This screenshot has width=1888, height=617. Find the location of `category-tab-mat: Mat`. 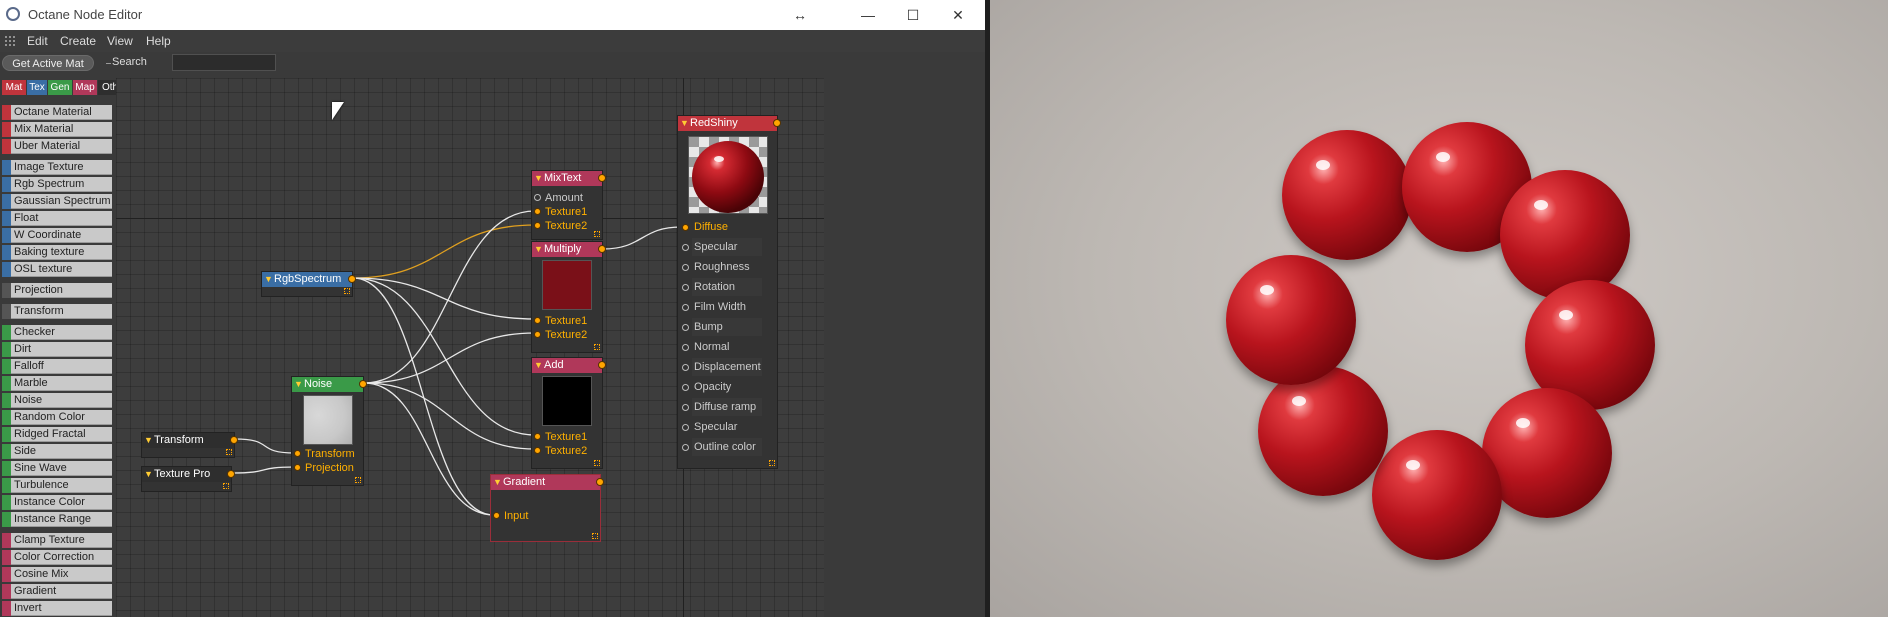

category-tab-mat: Mat is located at coordinates (14, 87).